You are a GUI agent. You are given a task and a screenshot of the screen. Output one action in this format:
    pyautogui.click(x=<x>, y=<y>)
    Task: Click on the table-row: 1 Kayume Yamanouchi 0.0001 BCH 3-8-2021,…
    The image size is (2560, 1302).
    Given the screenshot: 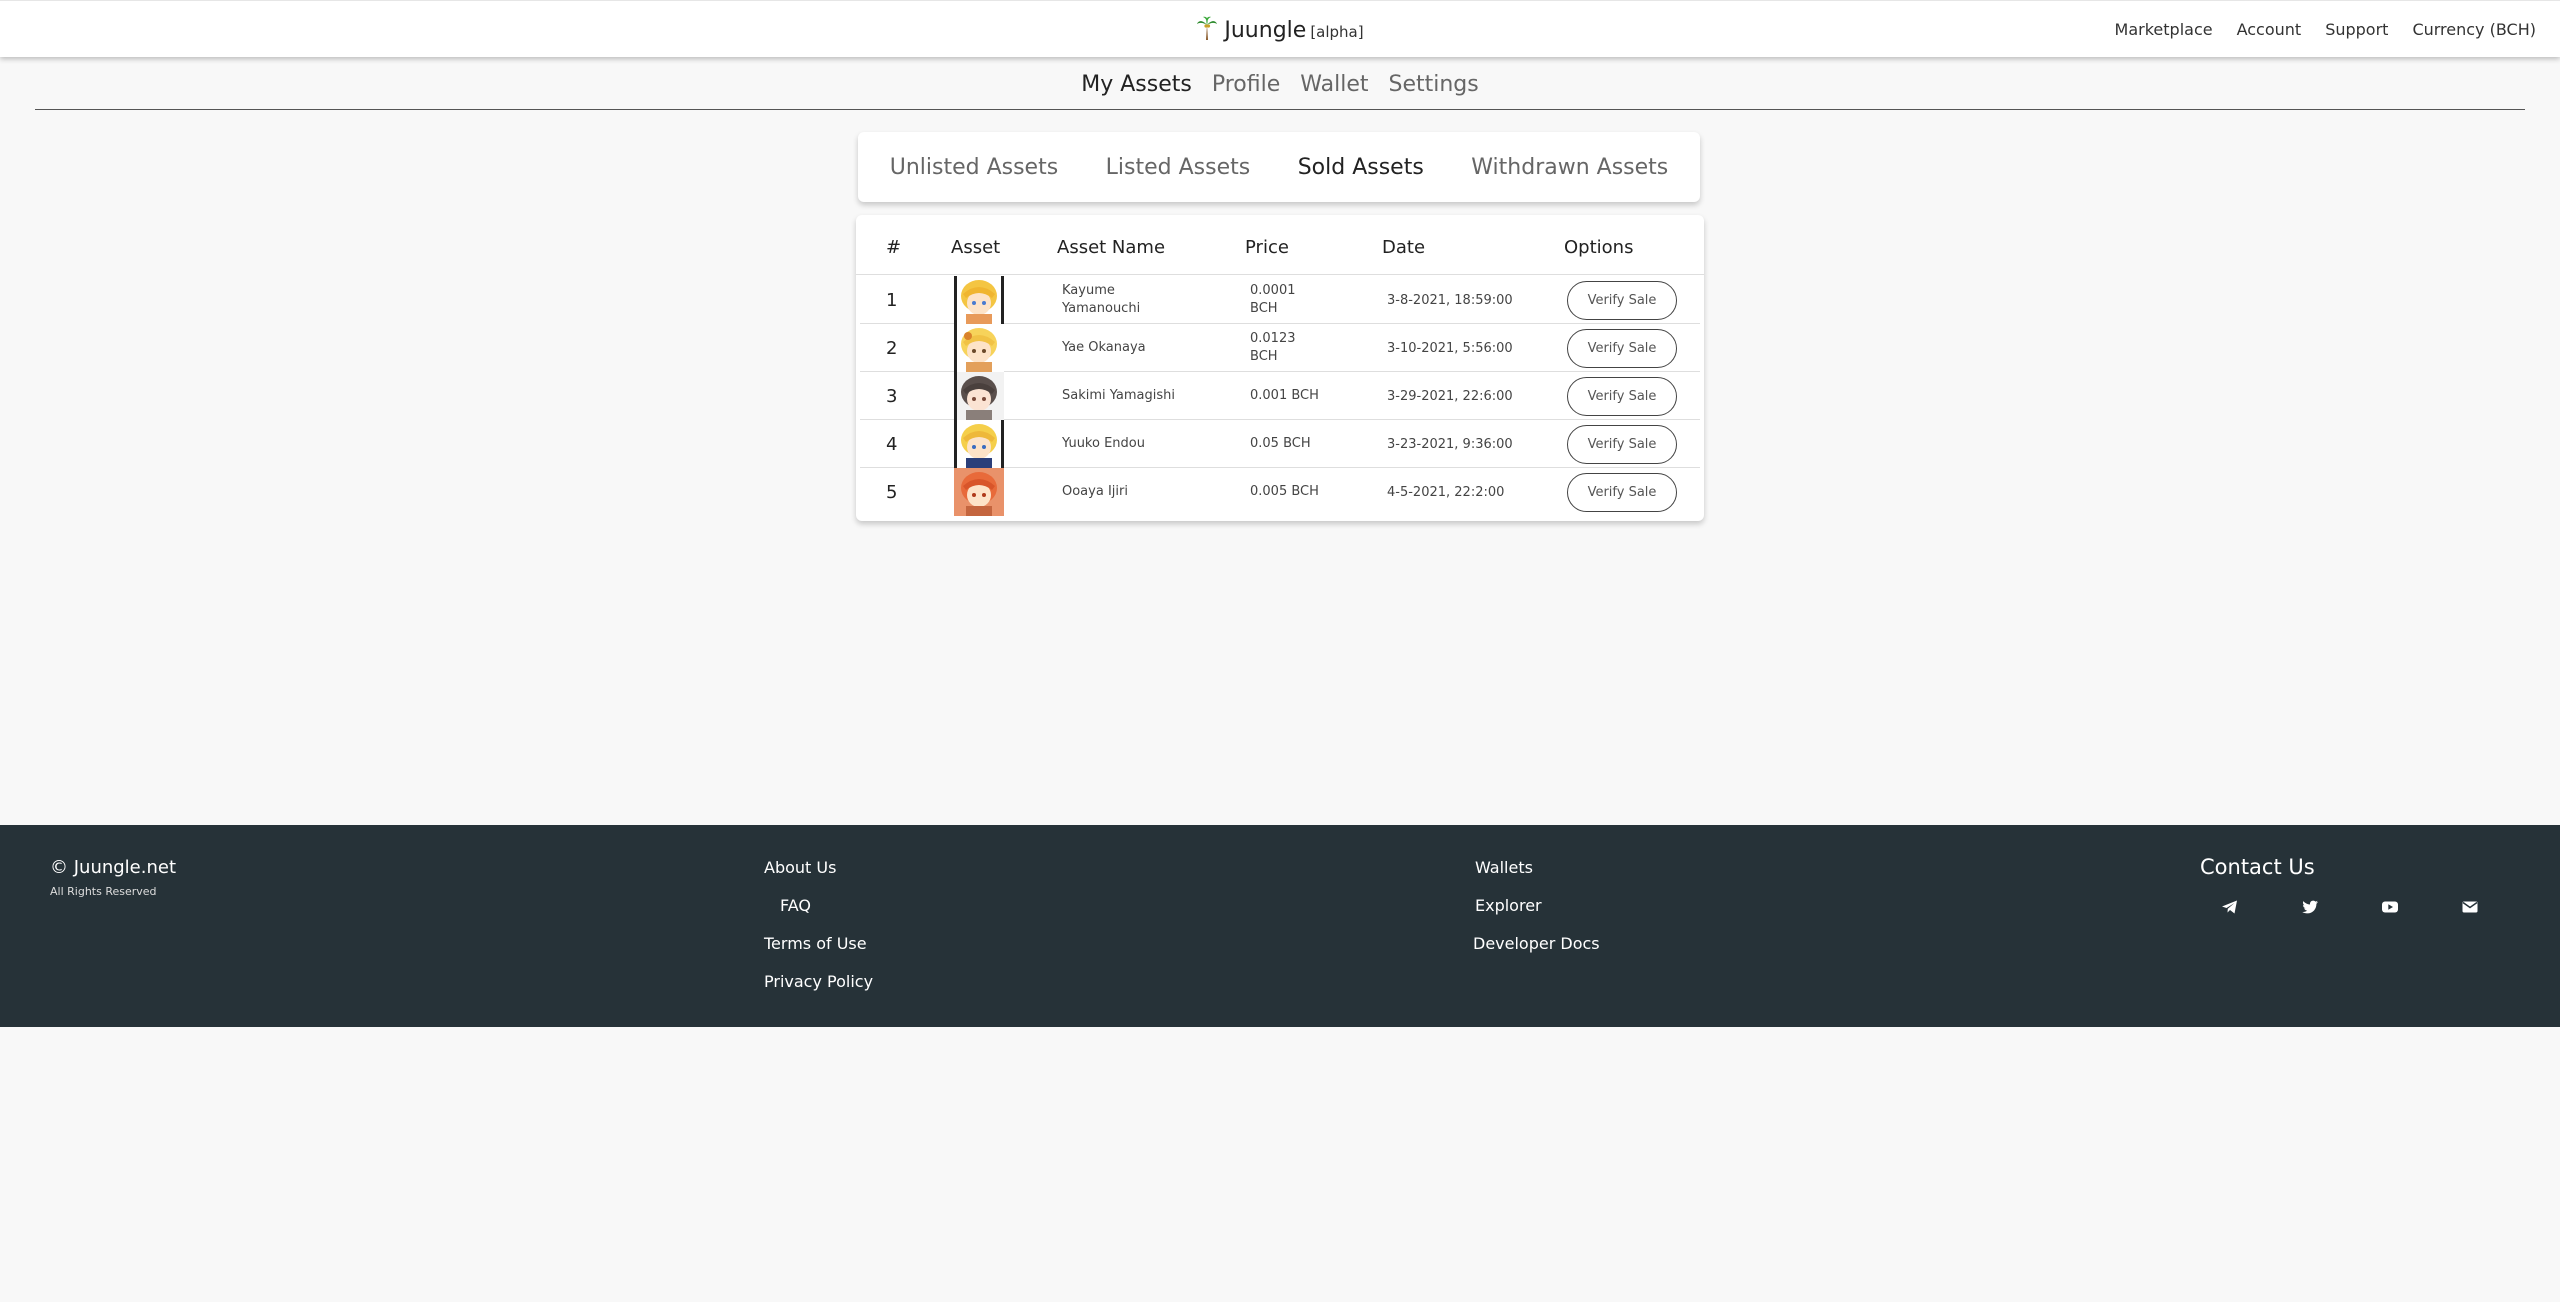 What is the action you would take?
    pyautogui.click(x=1280, y=300)
    